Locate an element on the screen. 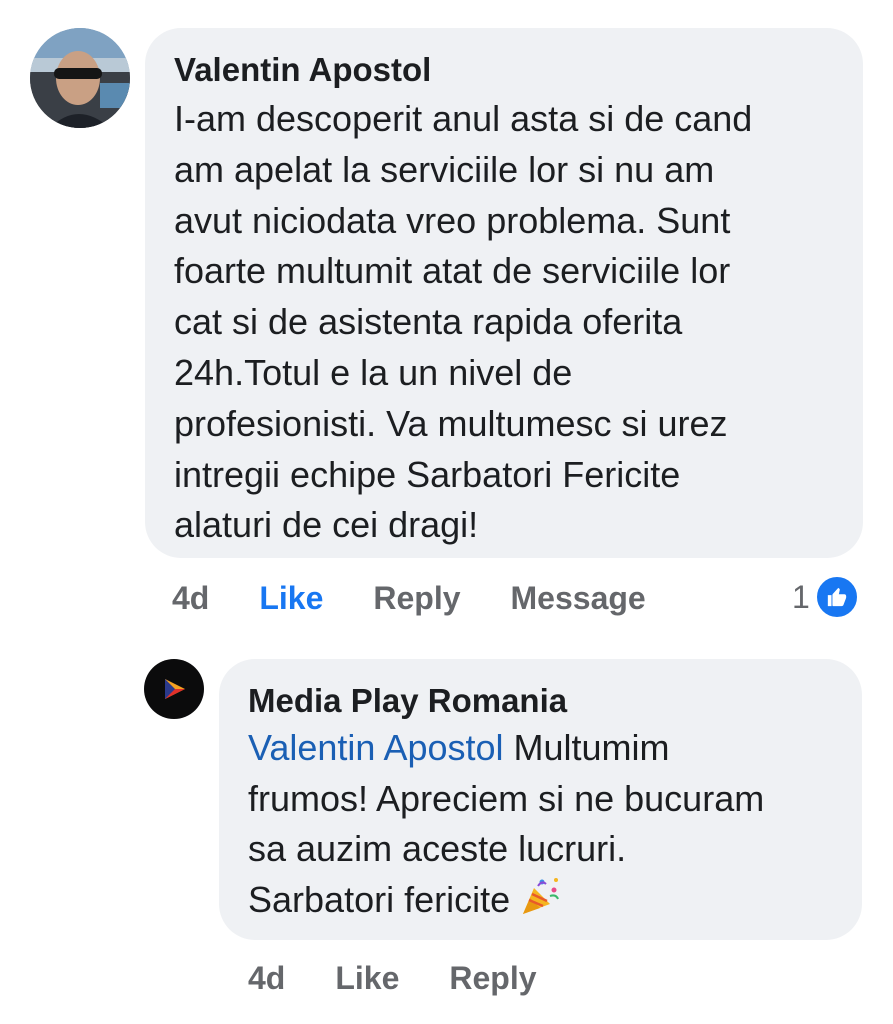 This screenshot has height=1024, width=893. reply-actions: 4d Like Reply is located at coordinates (417, 978).